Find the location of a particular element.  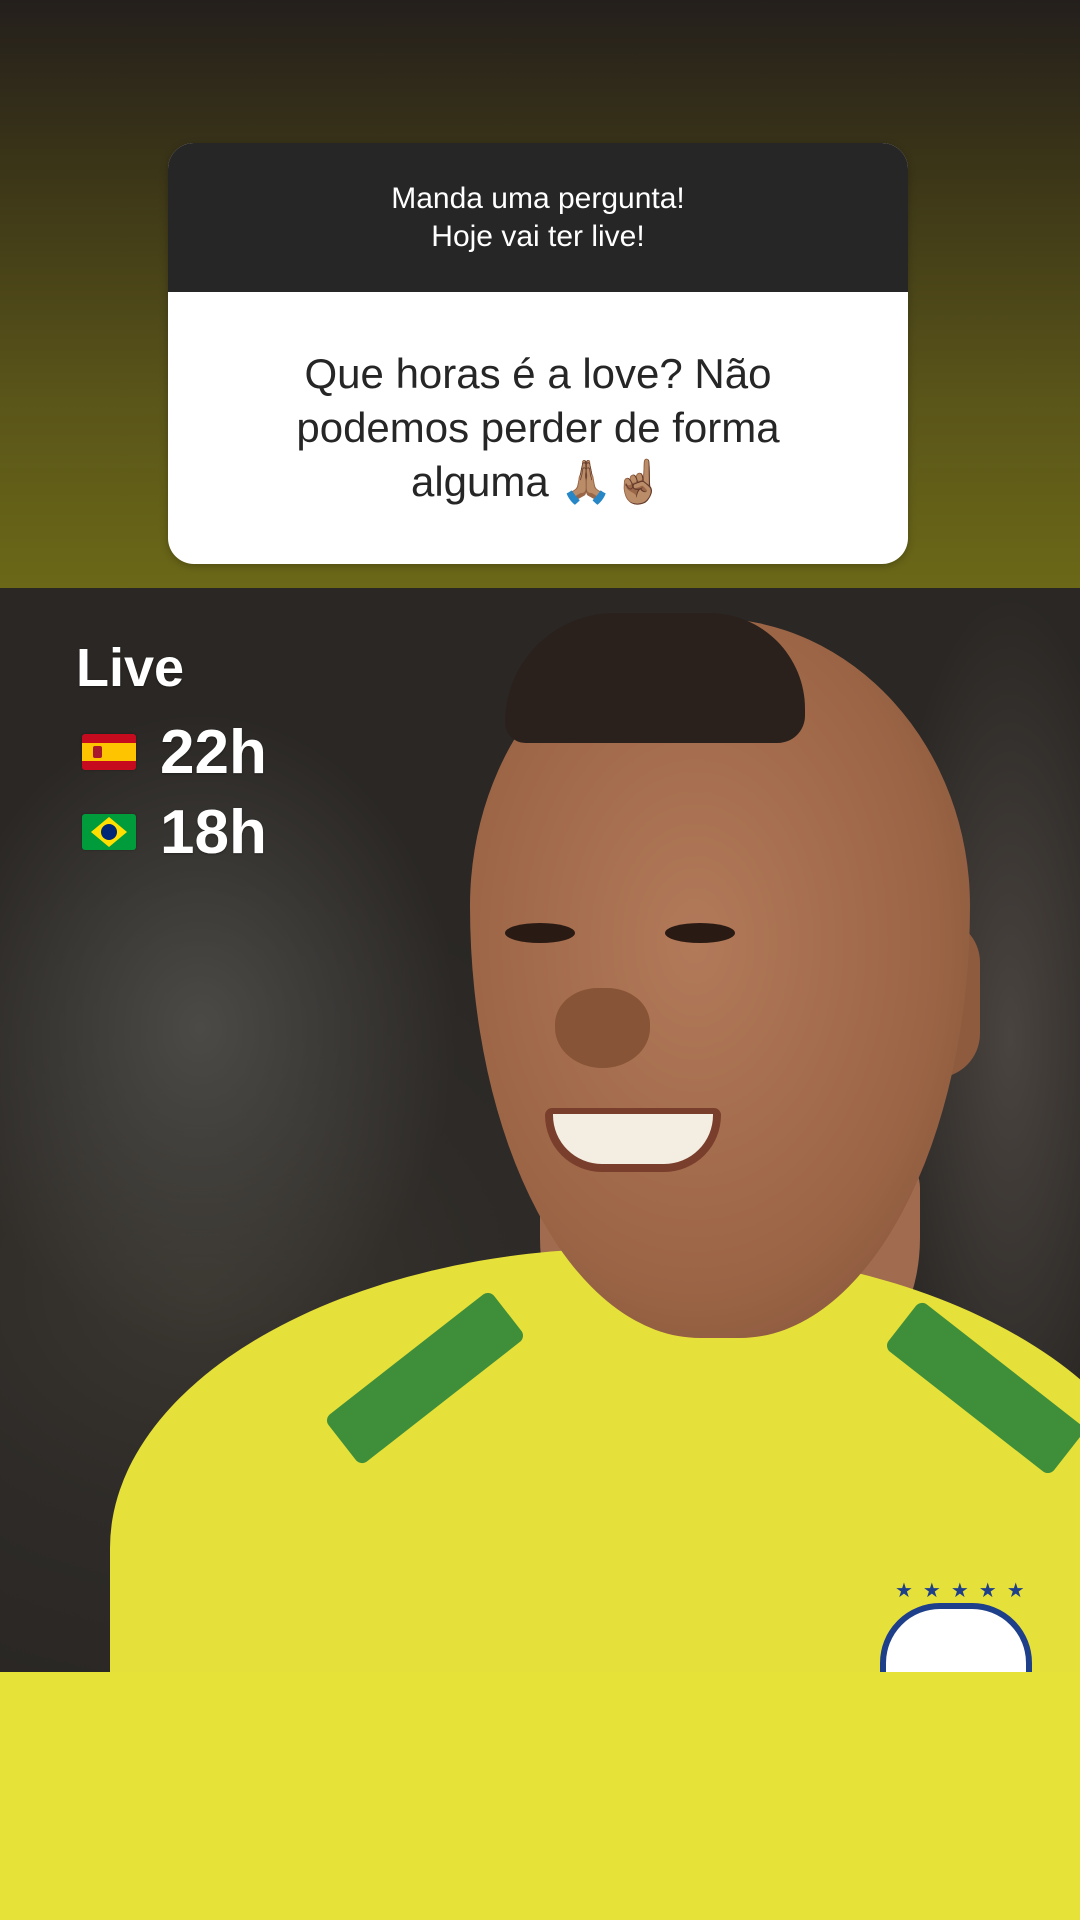

question-prompt-line-2: Hoje vai ter live! is located at coordinates (538, 236).